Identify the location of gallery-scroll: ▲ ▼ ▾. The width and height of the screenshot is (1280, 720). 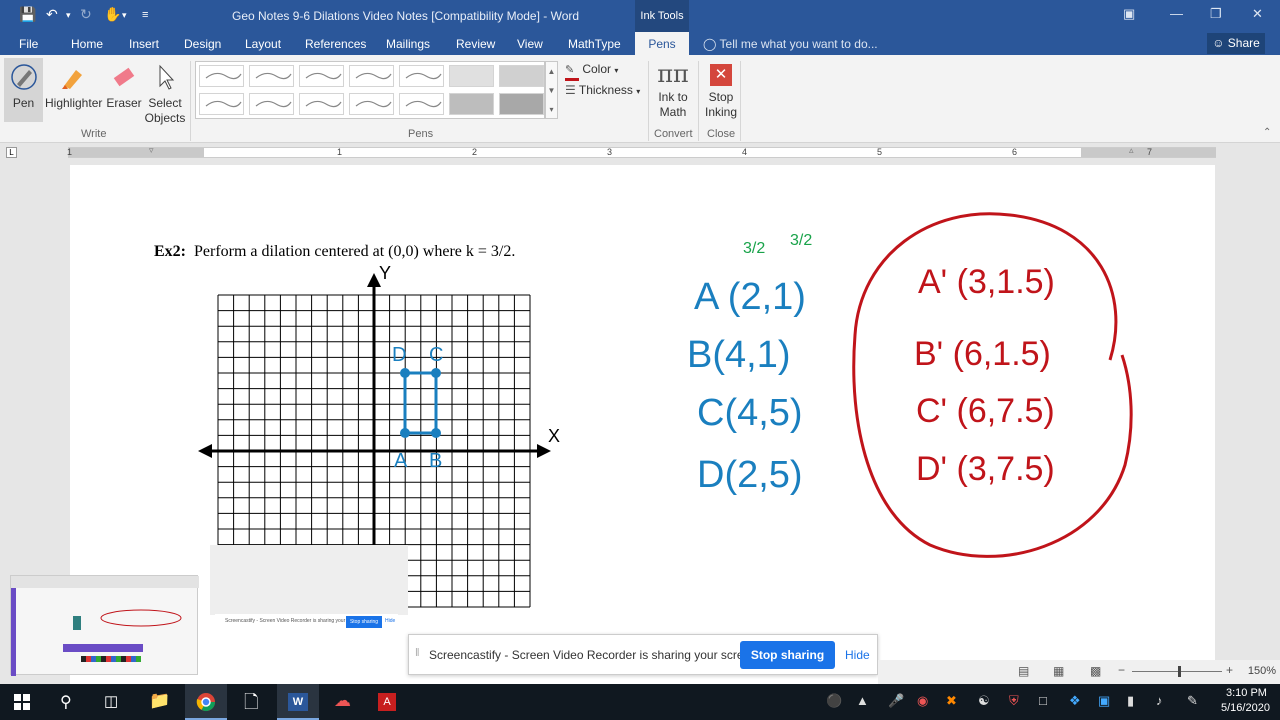
(551, 90).